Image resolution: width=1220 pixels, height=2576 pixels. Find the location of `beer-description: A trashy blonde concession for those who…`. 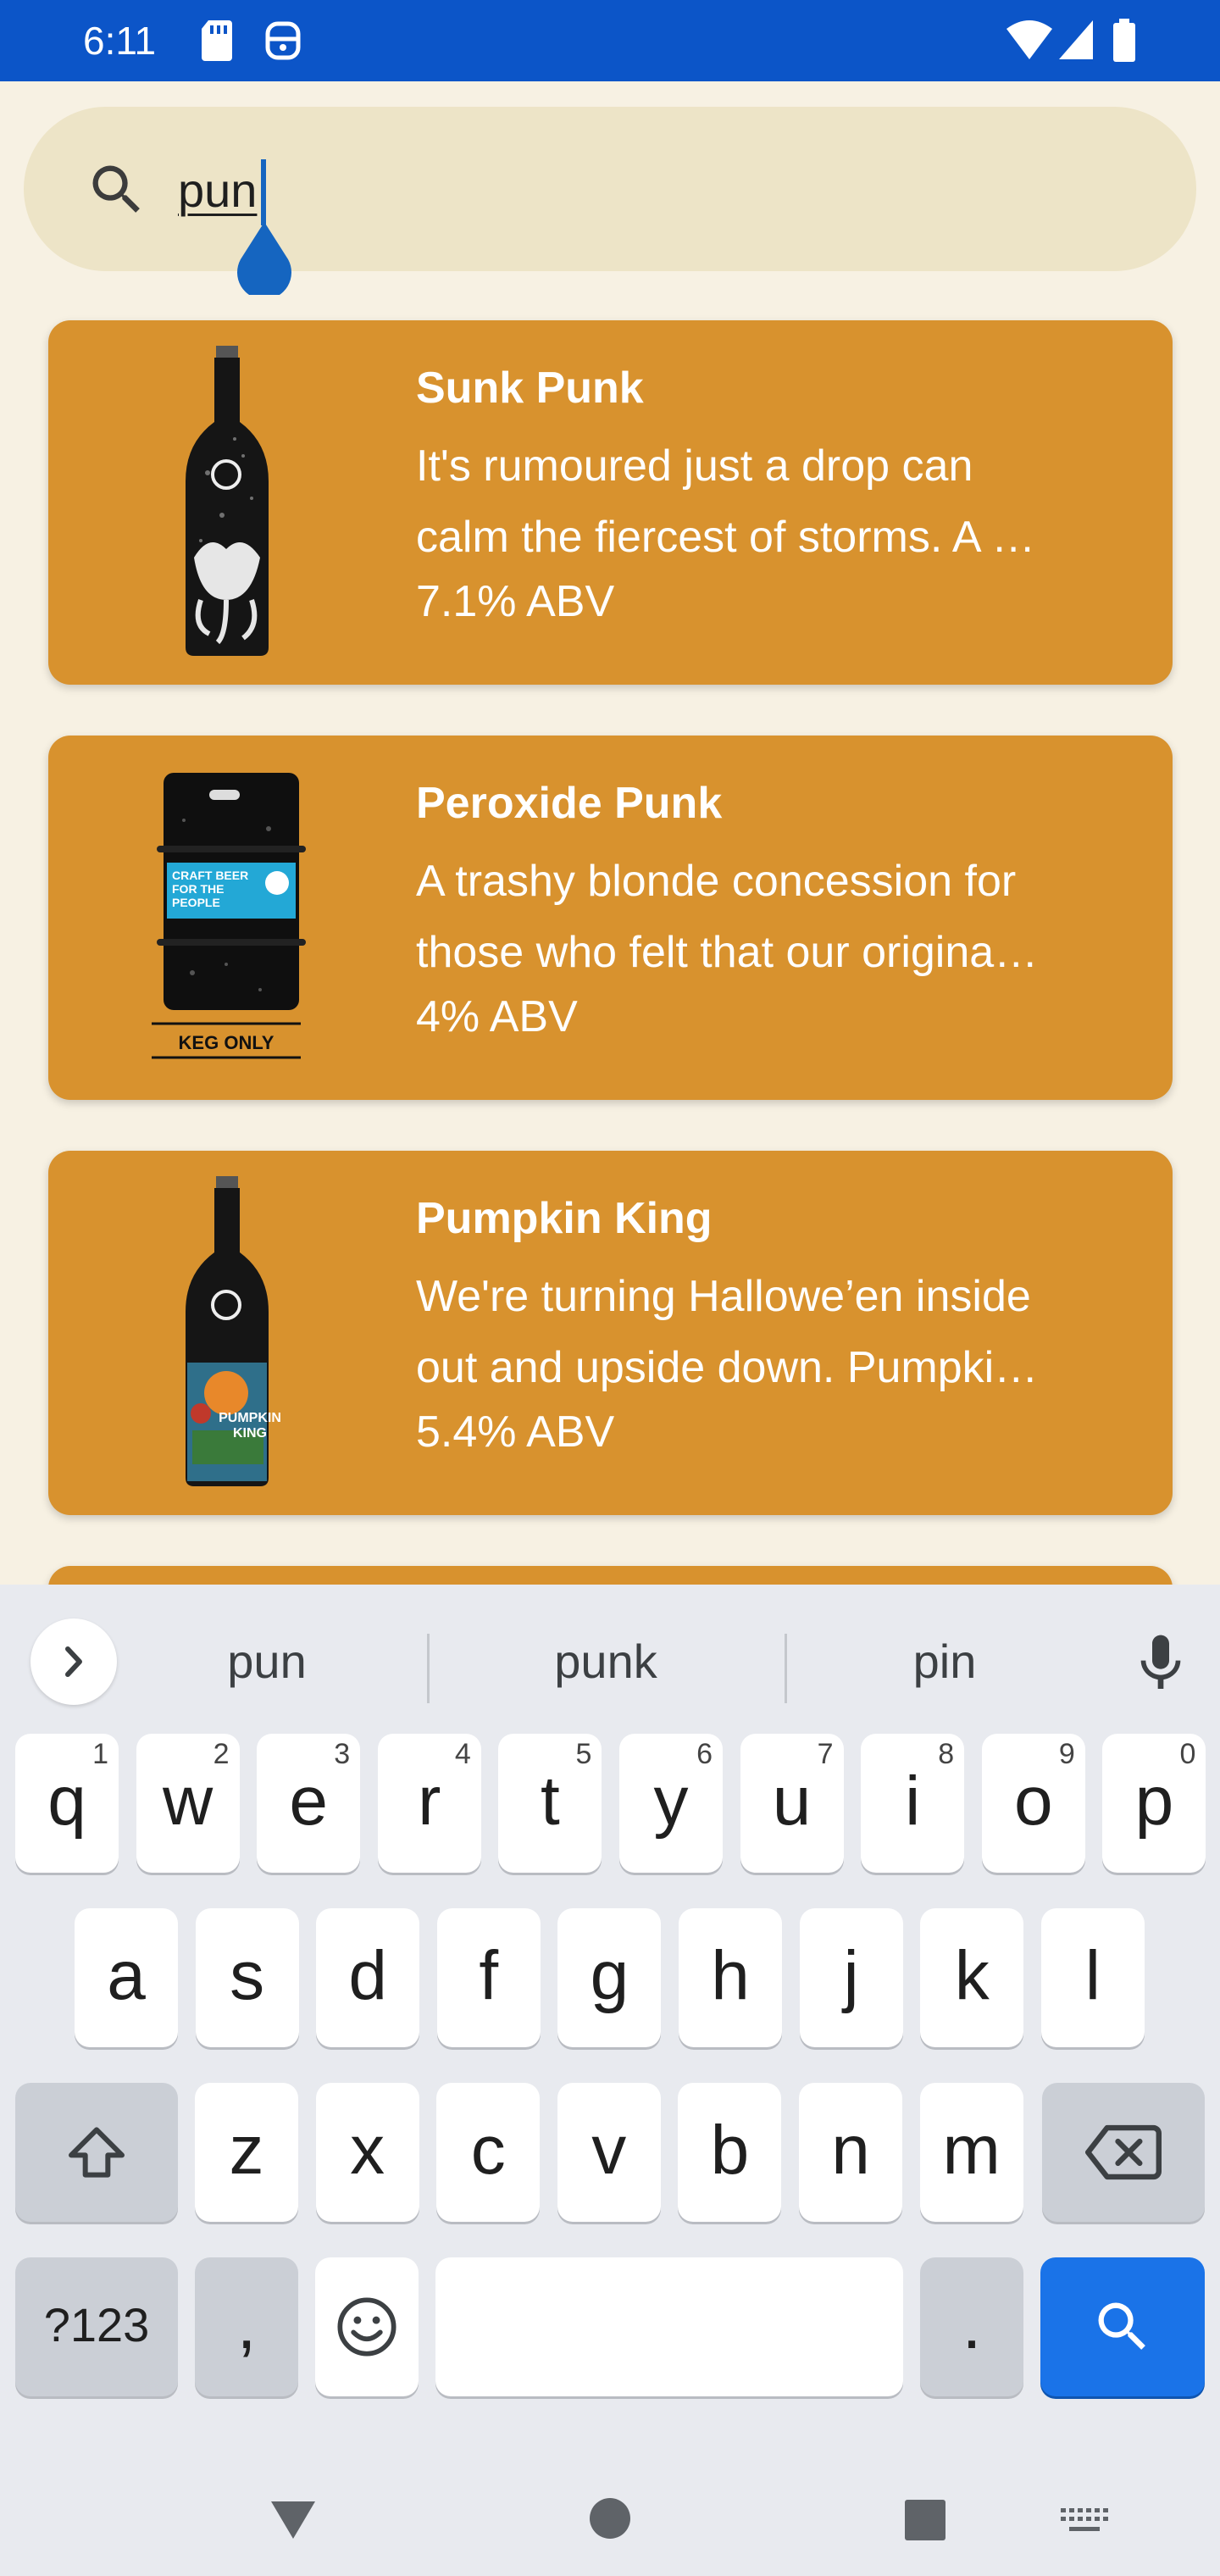

beer-description: A trashy blonde concession for those who… is located at coordinates (780, 917).